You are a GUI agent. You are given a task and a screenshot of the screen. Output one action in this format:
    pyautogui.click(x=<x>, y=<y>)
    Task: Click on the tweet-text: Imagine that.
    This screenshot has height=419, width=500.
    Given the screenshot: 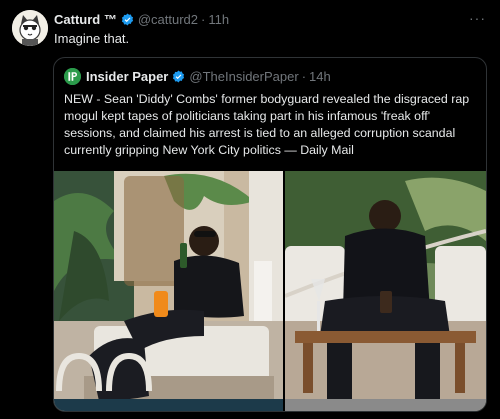 What is the action you would take?
    pyautogui.click(x=92, y=38)
    